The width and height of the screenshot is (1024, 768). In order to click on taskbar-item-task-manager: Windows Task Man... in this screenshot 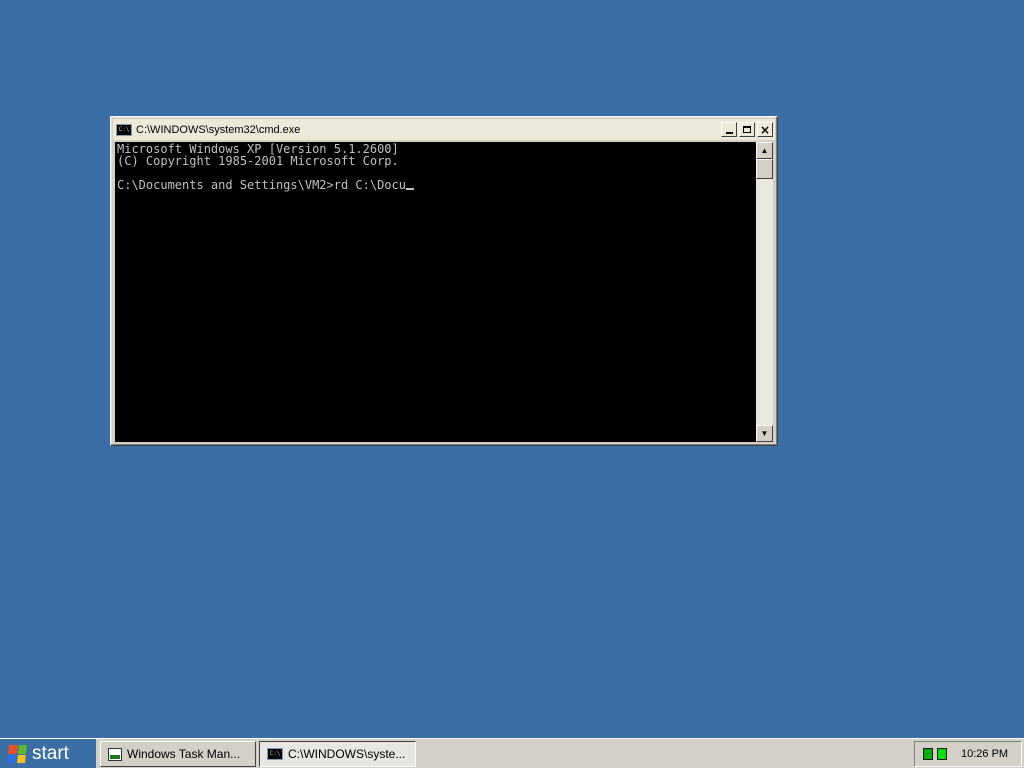, I will do `click(178, 754)`.